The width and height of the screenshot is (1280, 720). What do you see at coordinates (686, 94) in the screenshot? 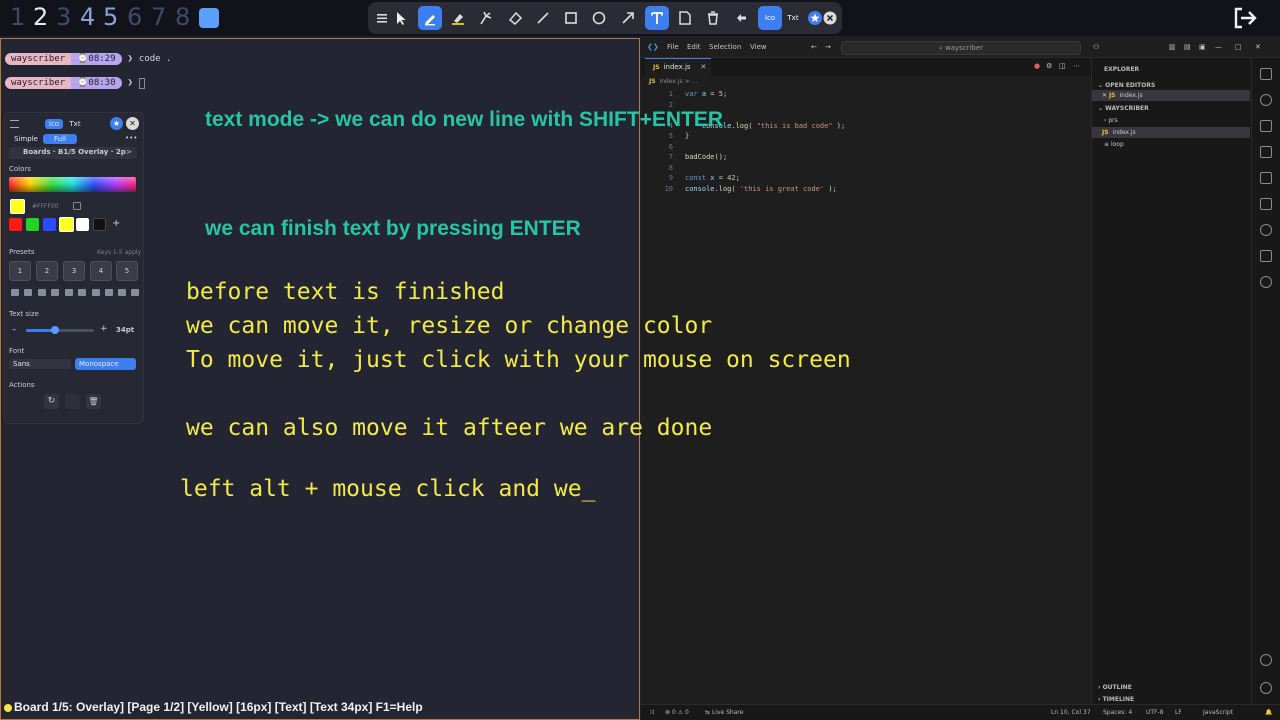
I see `code-line: 1 var a = 5;` at bounding box center [686, 94].